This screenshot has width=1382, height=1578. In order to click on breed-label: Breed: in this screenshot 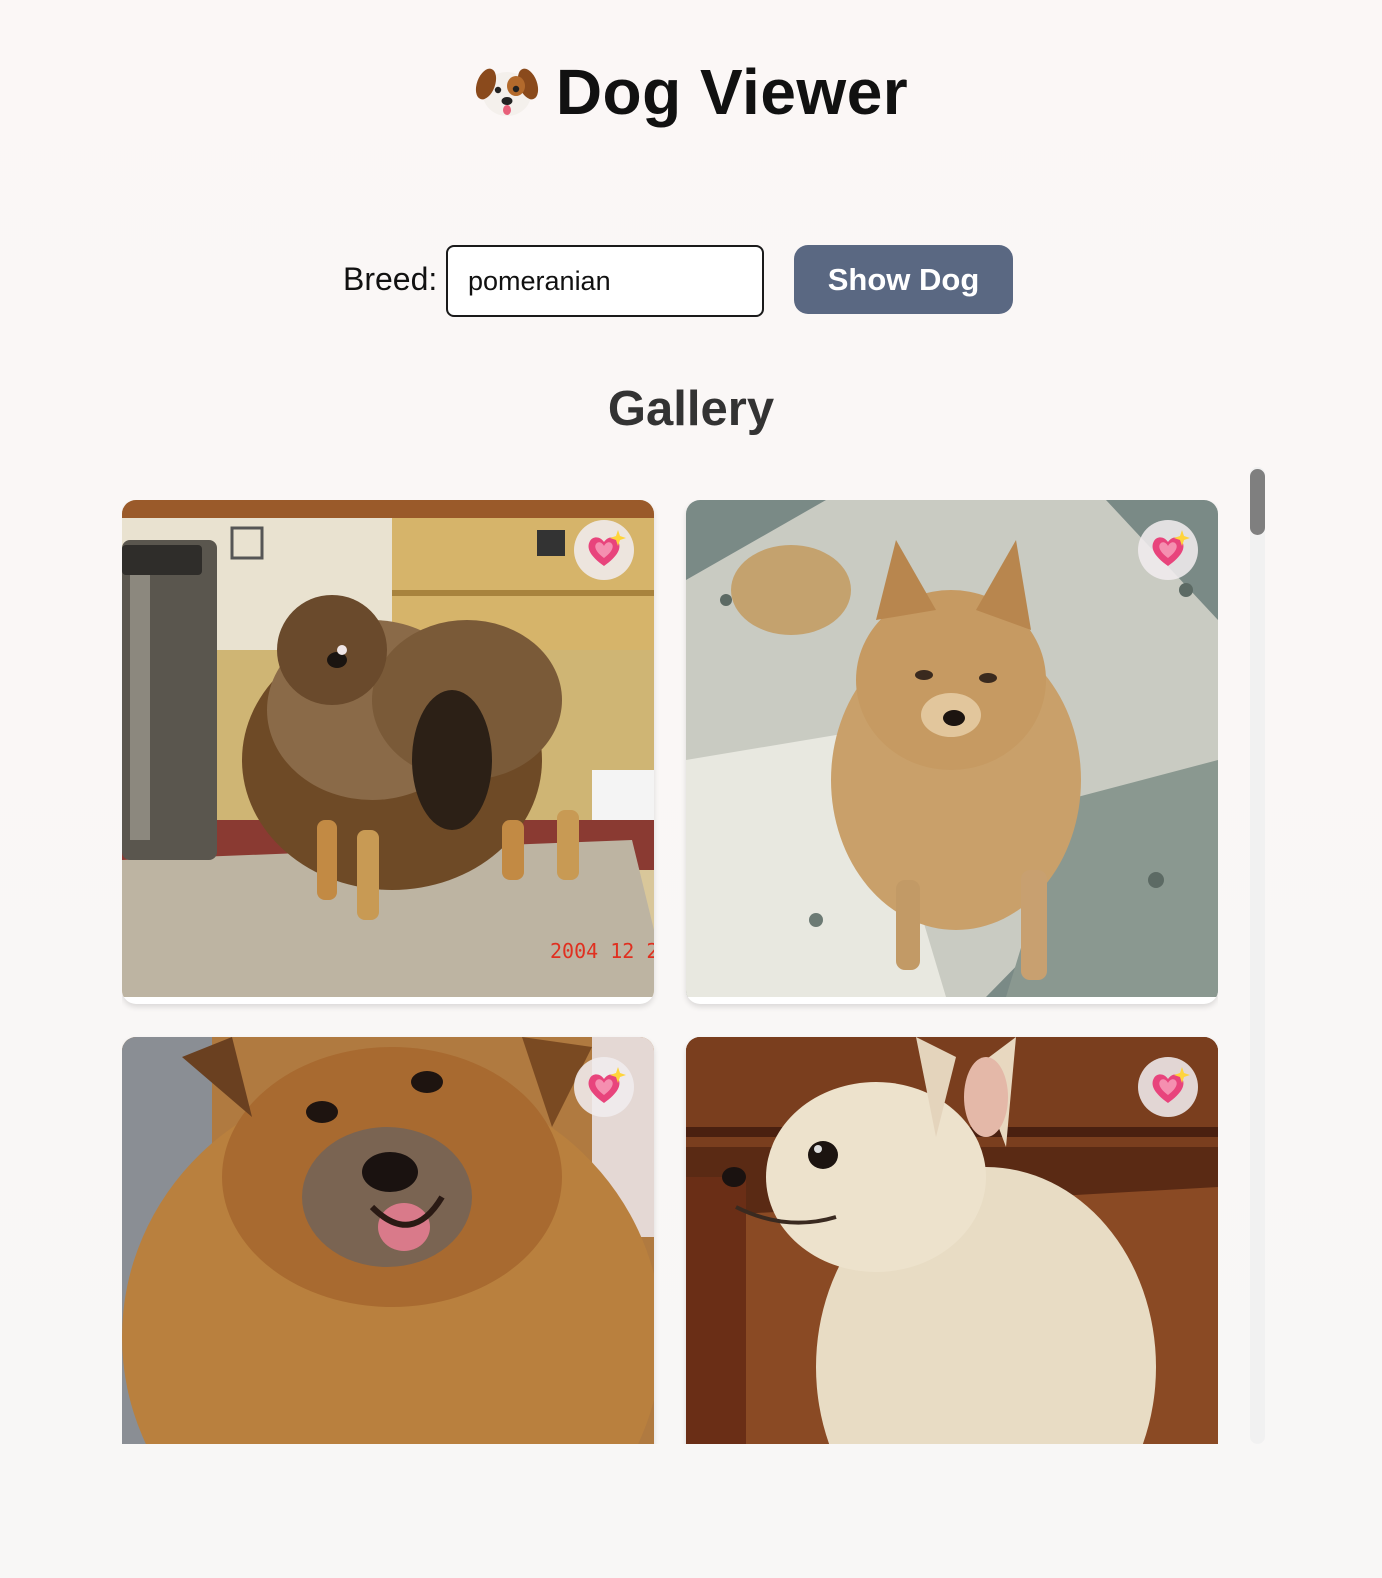, I will do `click(390, 279)`.